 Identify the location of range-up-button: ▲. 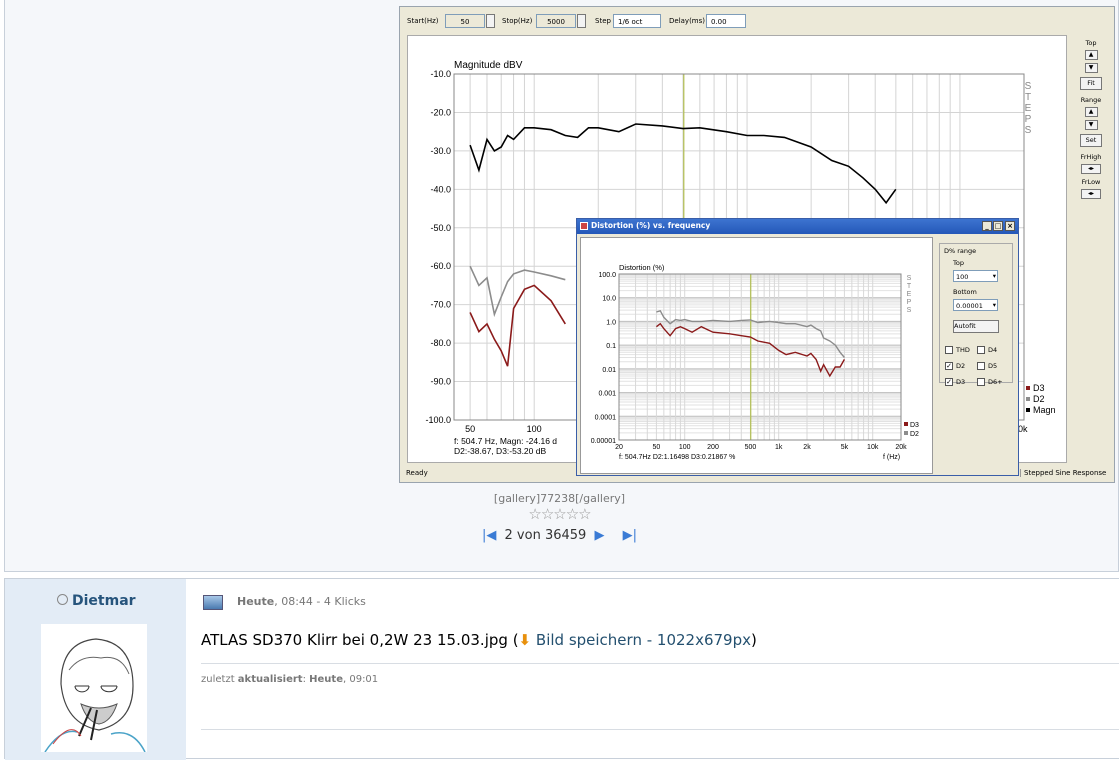
(1091, 112).